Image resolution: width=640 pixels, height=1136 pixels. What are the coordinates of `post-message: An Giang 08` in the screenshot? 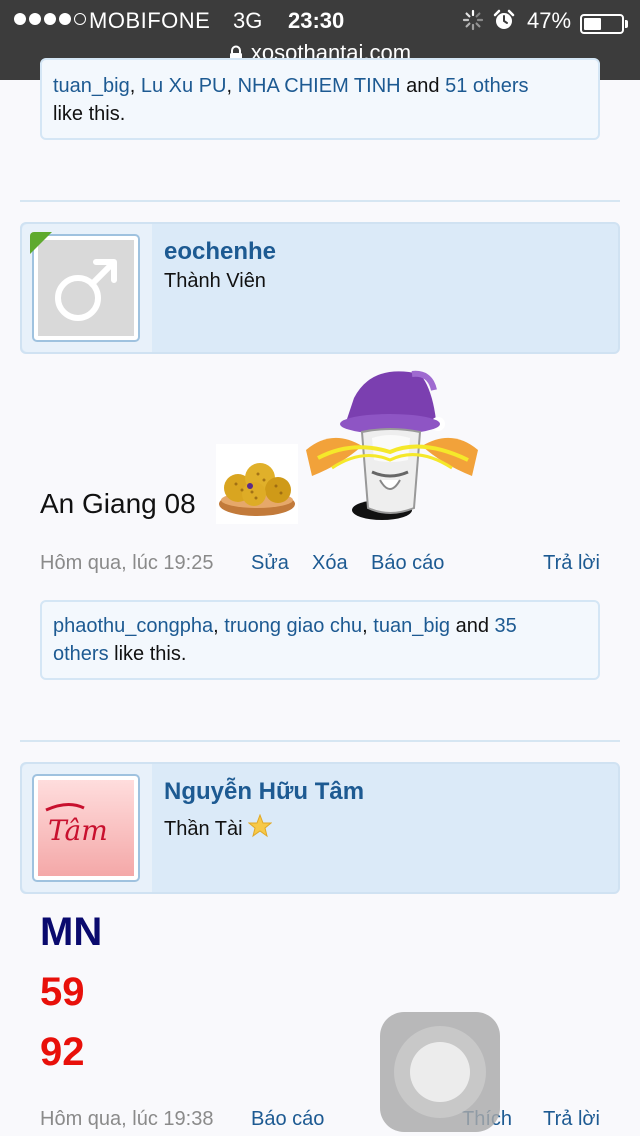 It's located at (118, 503).